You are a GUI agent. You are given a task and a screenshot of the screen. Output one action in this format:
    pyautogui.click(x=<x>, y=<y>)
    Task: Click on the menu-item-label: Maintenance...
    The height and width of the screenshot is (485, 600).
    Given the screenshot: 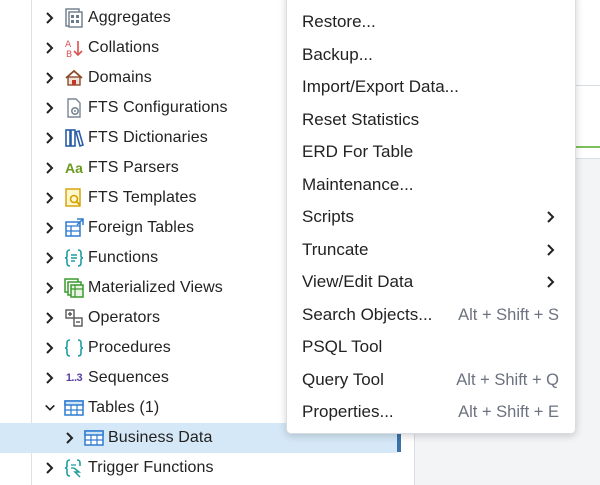 What is the action you would take?
    pyautogui.click(x=358, y=184)
    